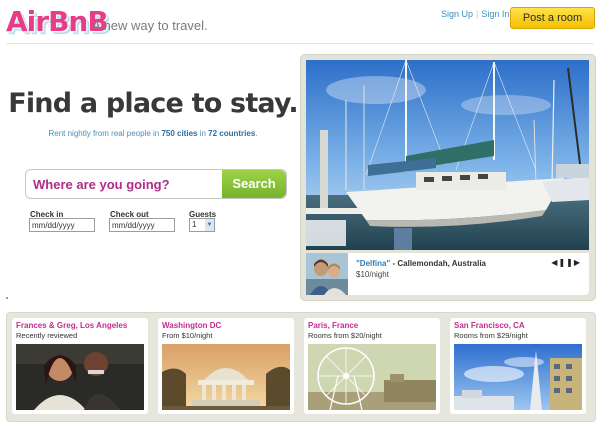 The width and height of the screenshot is (600, 440). I want to click on couple-photo, so click(80, 377).